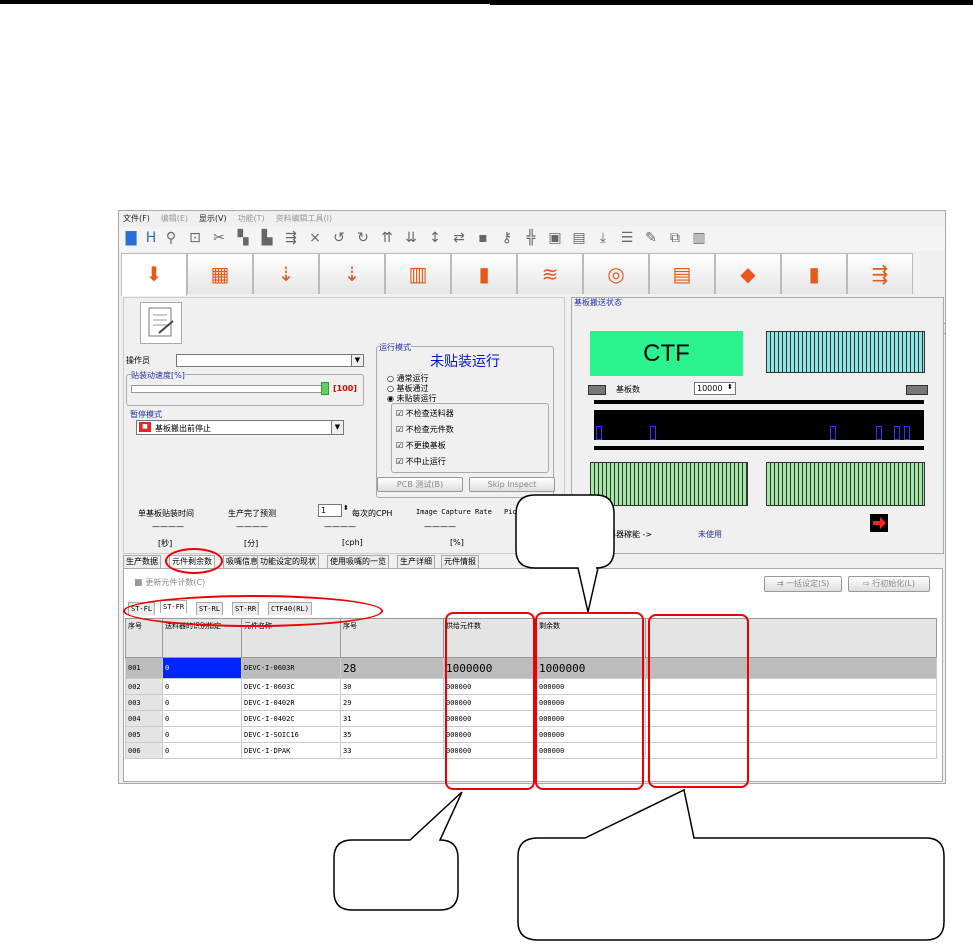  What do you see at coordinates (398, 851) in the screenshot?
I see `callout-bottom-left` at bounding box center [398, 851].